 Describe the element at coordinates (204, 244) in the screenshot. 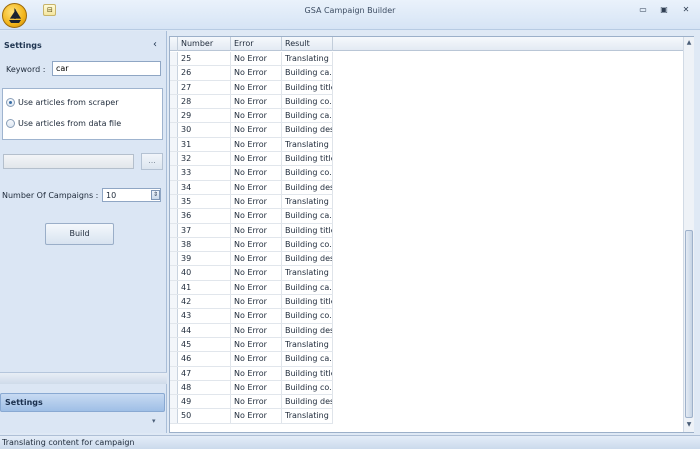

I see `cell-number: 38` at that location.